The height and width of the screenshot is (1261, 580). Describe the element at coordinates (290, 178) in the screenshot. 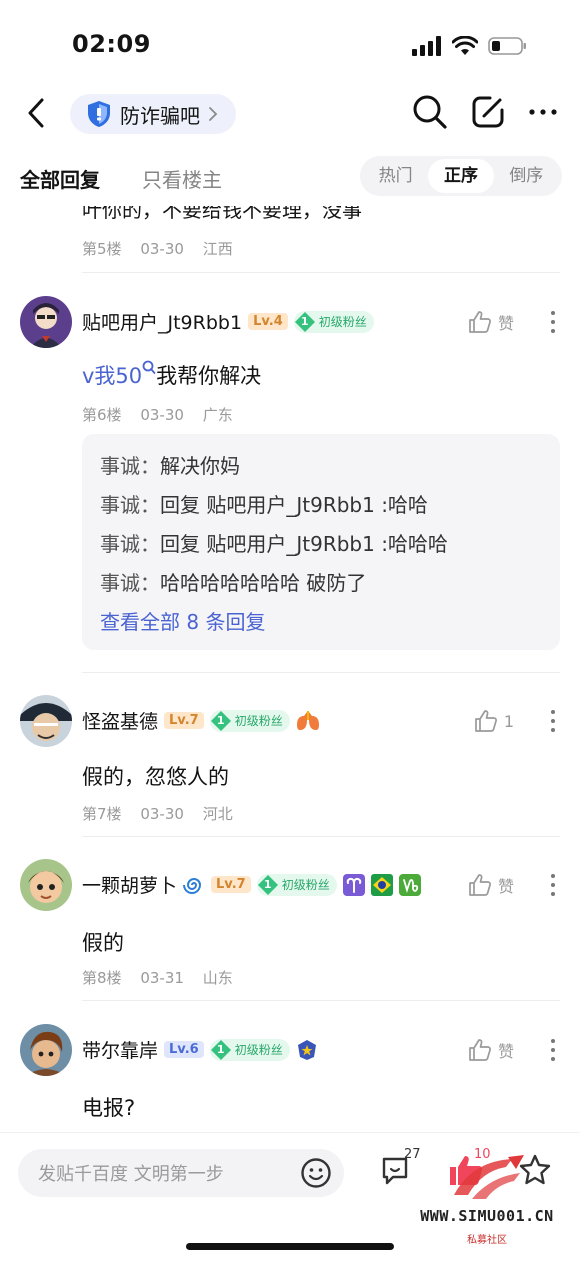

I see `reply-tabs: 全部回复 只看楼主 热门 正序 倒序` at that location.